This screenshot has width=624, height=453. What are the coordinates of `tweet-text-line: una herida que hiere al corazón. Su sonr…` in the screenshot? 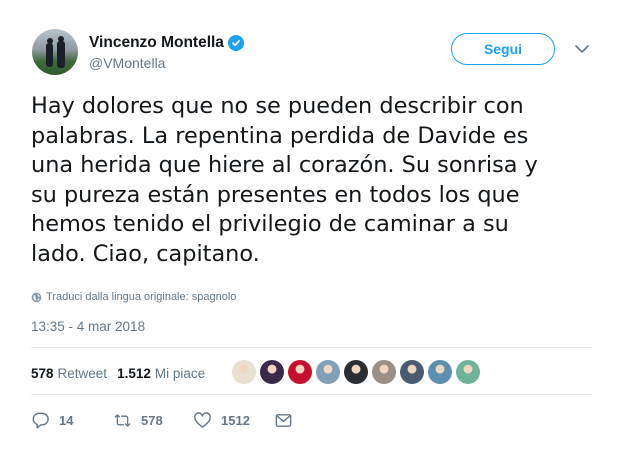 It's located at (284, 165).